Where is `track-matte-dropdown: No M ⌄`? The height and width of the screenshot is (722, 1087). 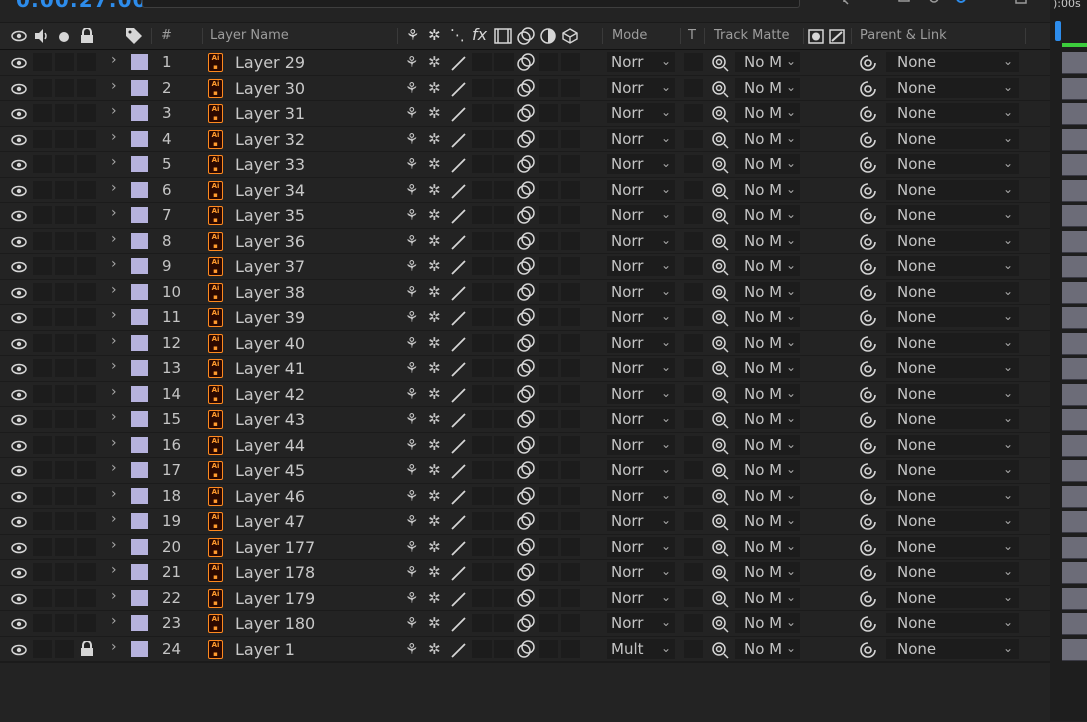 track-matte-dropdown: No M ⌄ is located at coordinates (767, 419).